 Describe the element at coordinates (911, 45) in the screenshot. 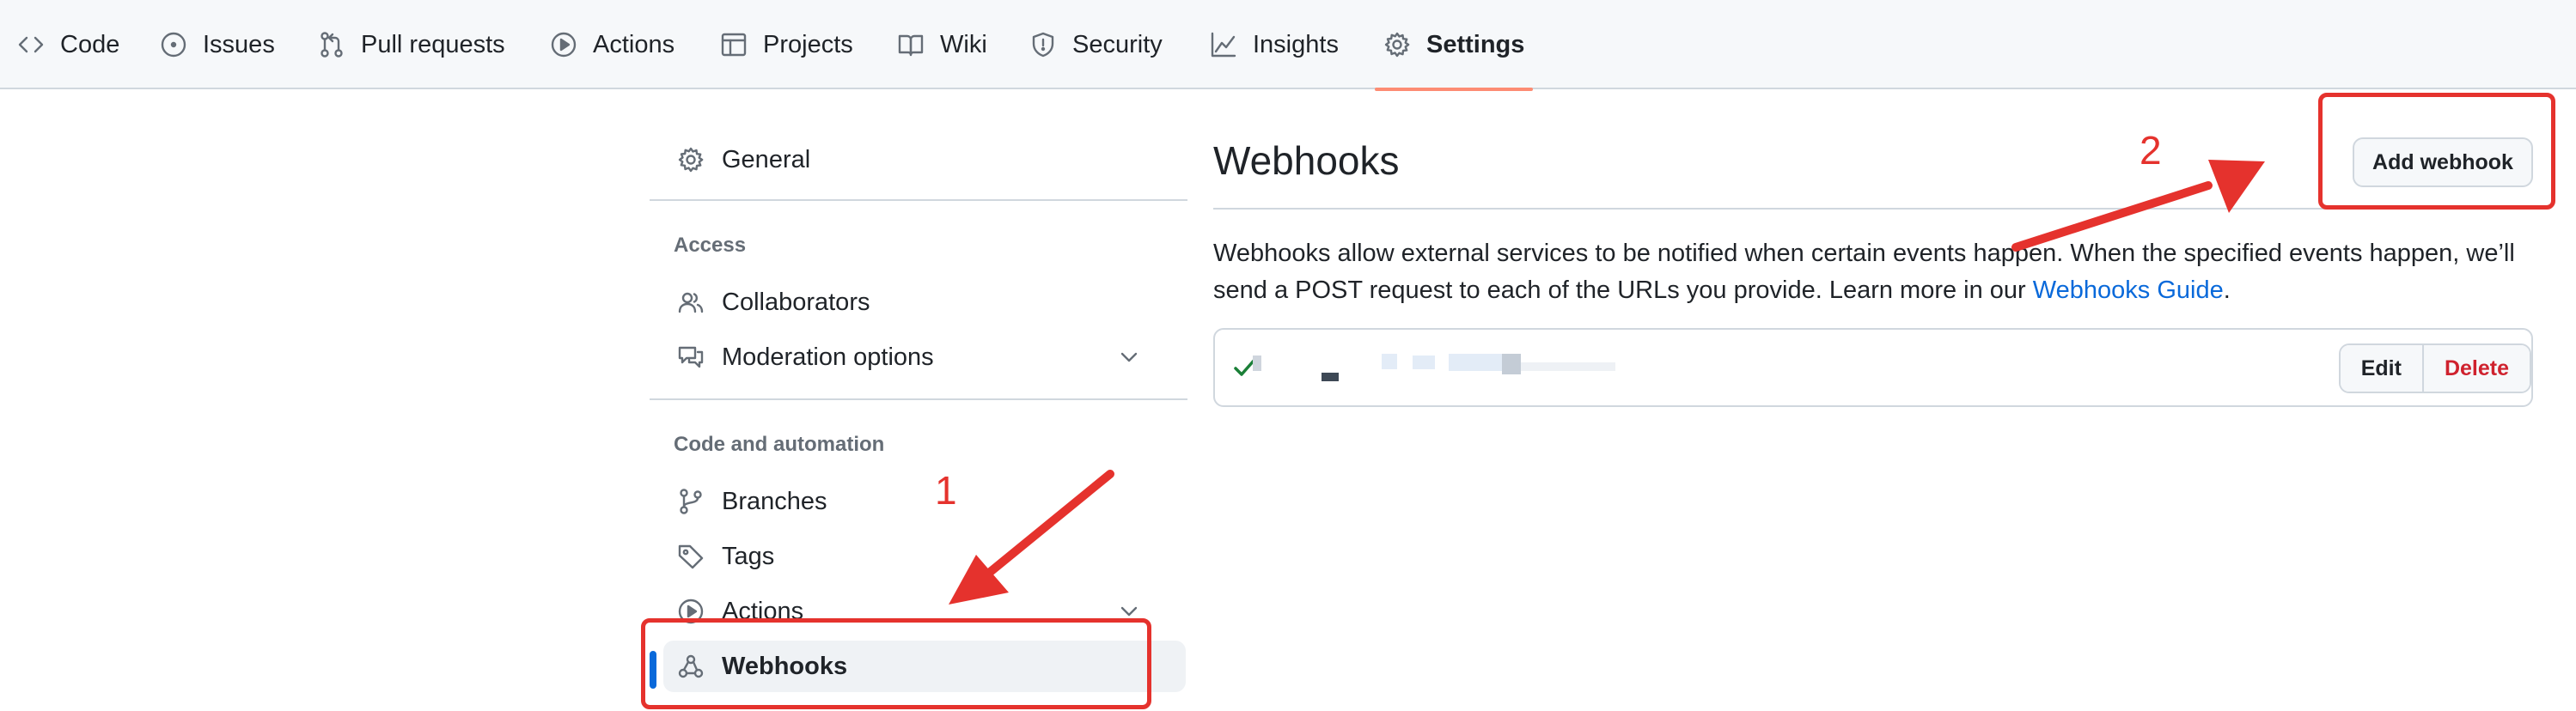

I see `book-icon` at that location.